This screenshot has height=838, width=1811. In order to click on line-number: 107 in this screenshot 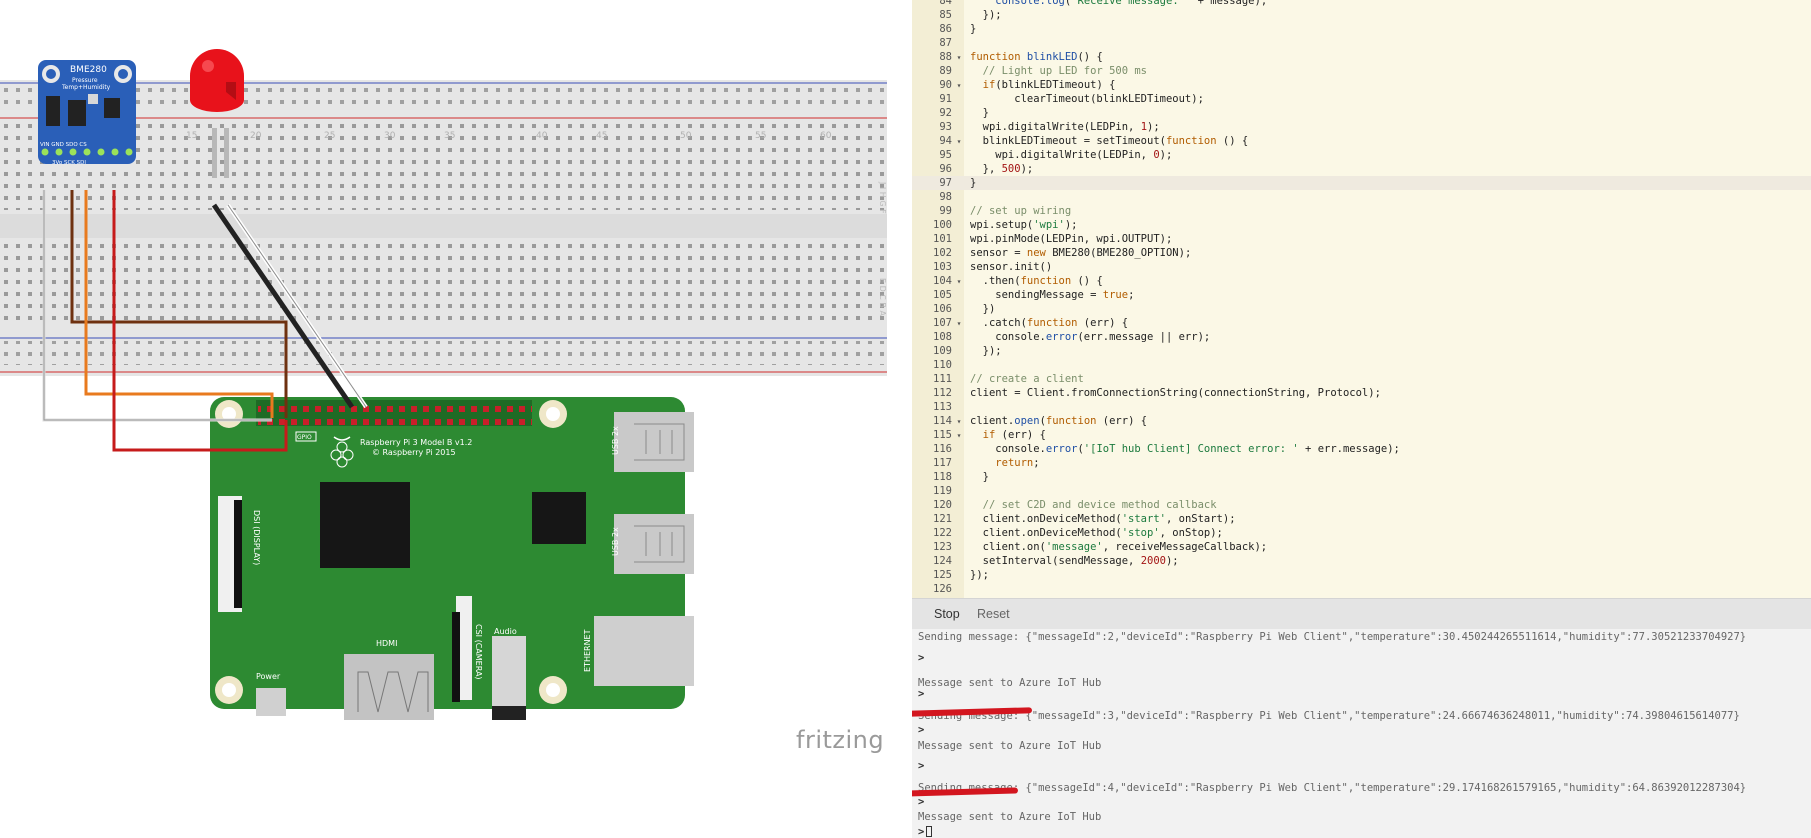, I will do `click(942, 323)`.